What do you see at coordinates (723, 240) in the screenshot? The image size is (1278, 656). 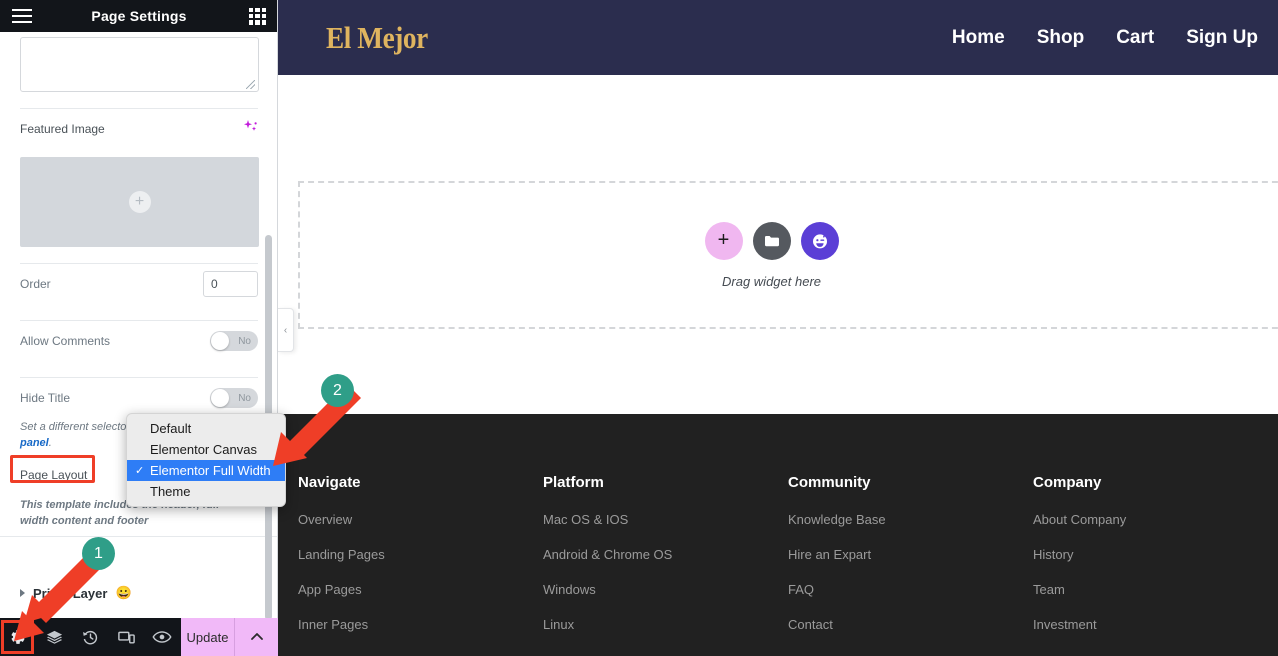 I see `add-widget-button: +` at bounding box center [723, 240].